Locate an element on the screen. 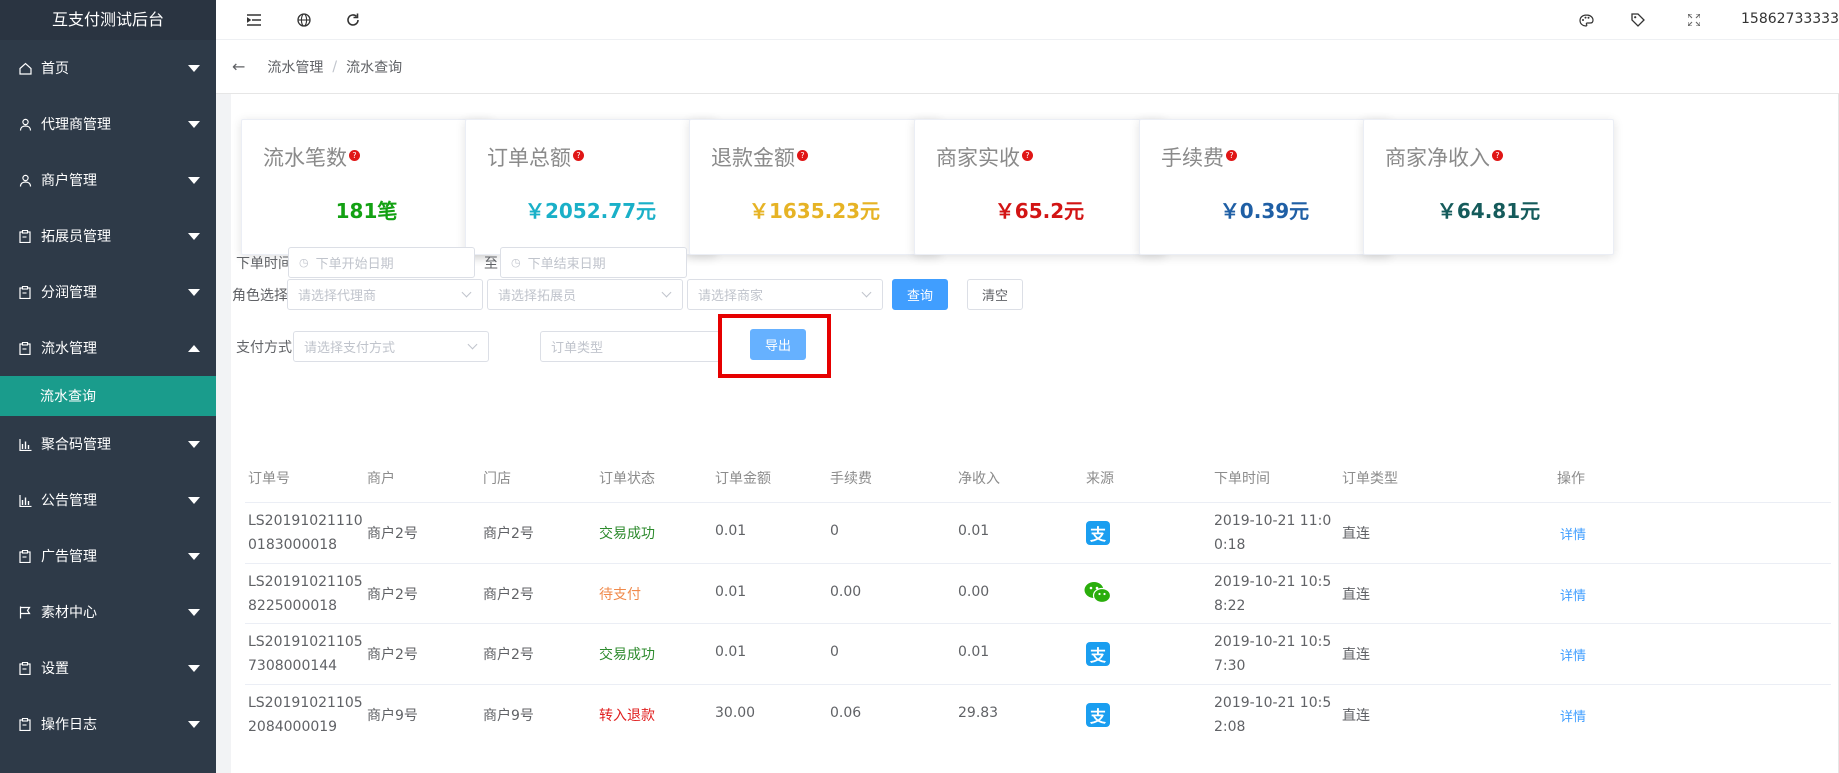 The width and height of the screenshot is (1839, 773). order-time: 2019-10-21 11:00:18 is located at coordinates (1273, 533).